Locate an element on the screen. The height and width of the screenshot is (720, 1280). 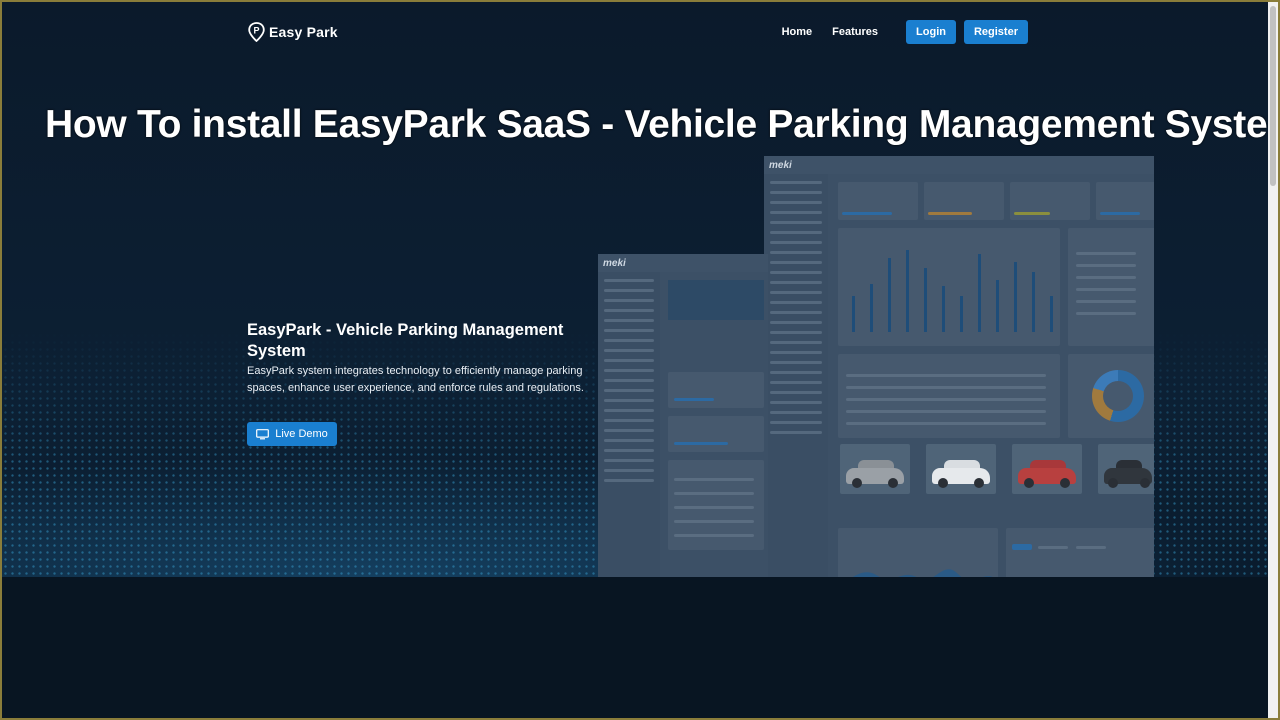
table-card is located at coordinates (716, 505).